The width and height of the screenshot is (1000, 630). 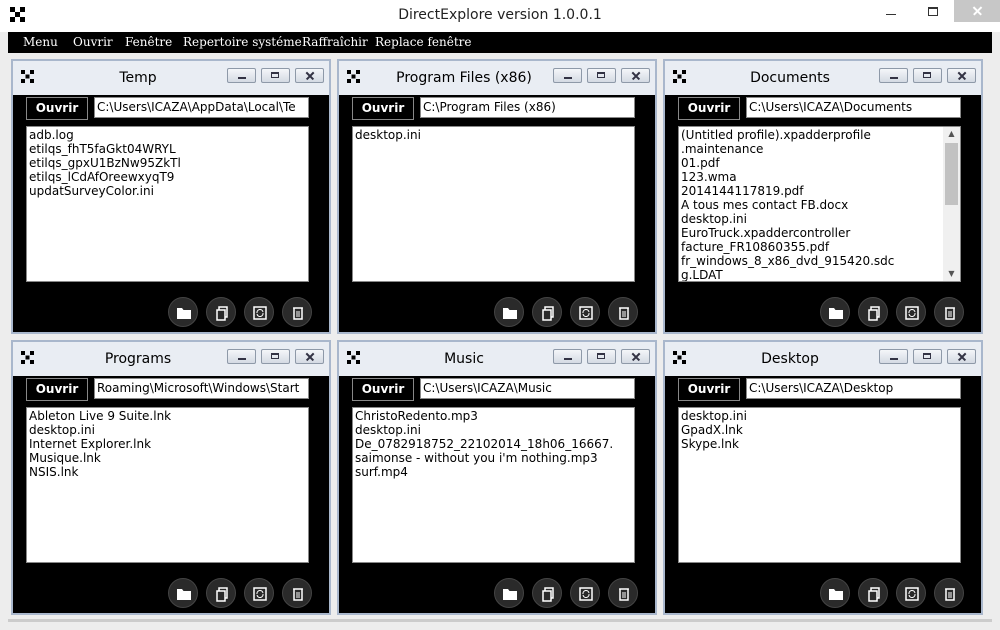 What do you see at coordinates (167, 416) in the screenshot?
I see `list-item: Ableton Live 9 Suite.lnk` at bounding box center [167, 416].